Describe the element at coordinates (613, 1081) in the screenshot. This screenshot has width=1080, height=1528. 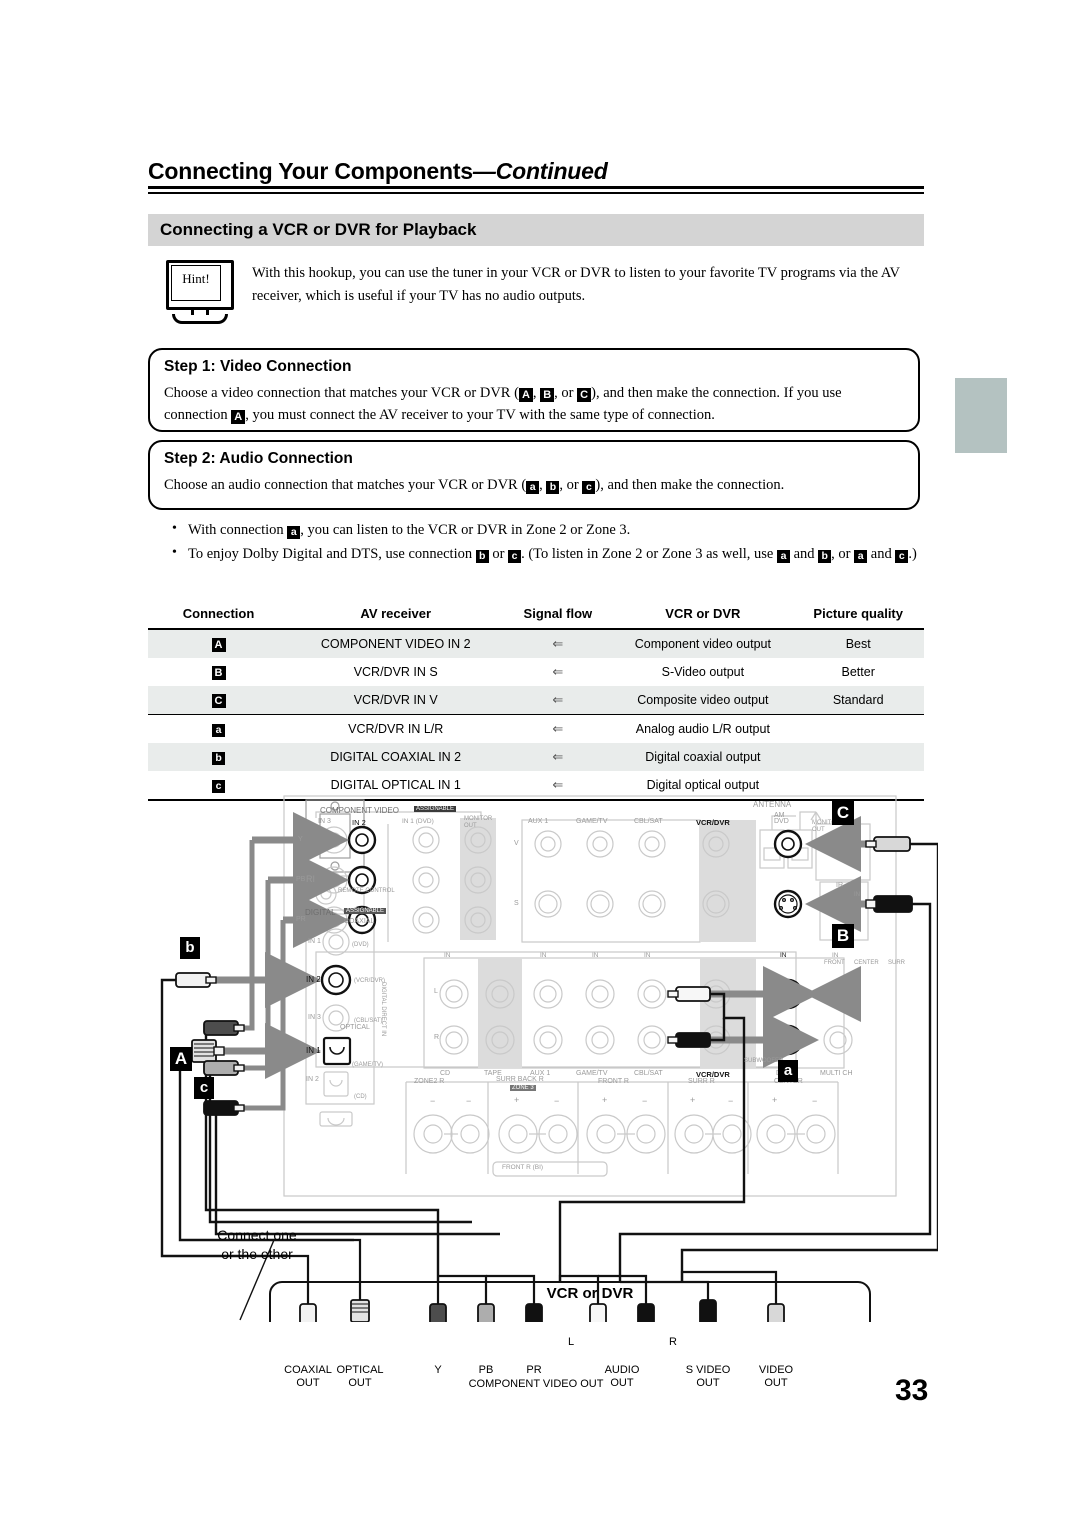
I see `label-sp-frontr: FRONT R` at that location.